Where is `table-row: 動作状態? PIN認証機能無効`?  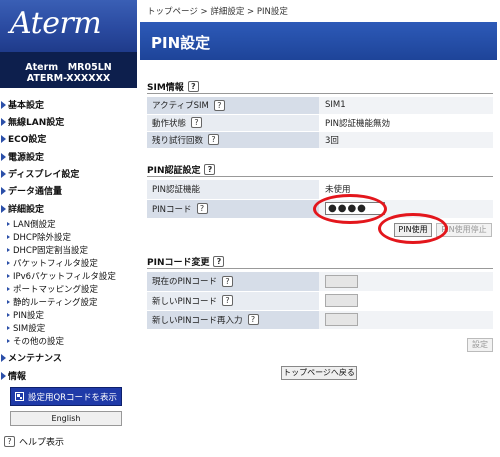 table-row: 動作状態? PIN認証機能無効 is located at coordinates (320, 123).